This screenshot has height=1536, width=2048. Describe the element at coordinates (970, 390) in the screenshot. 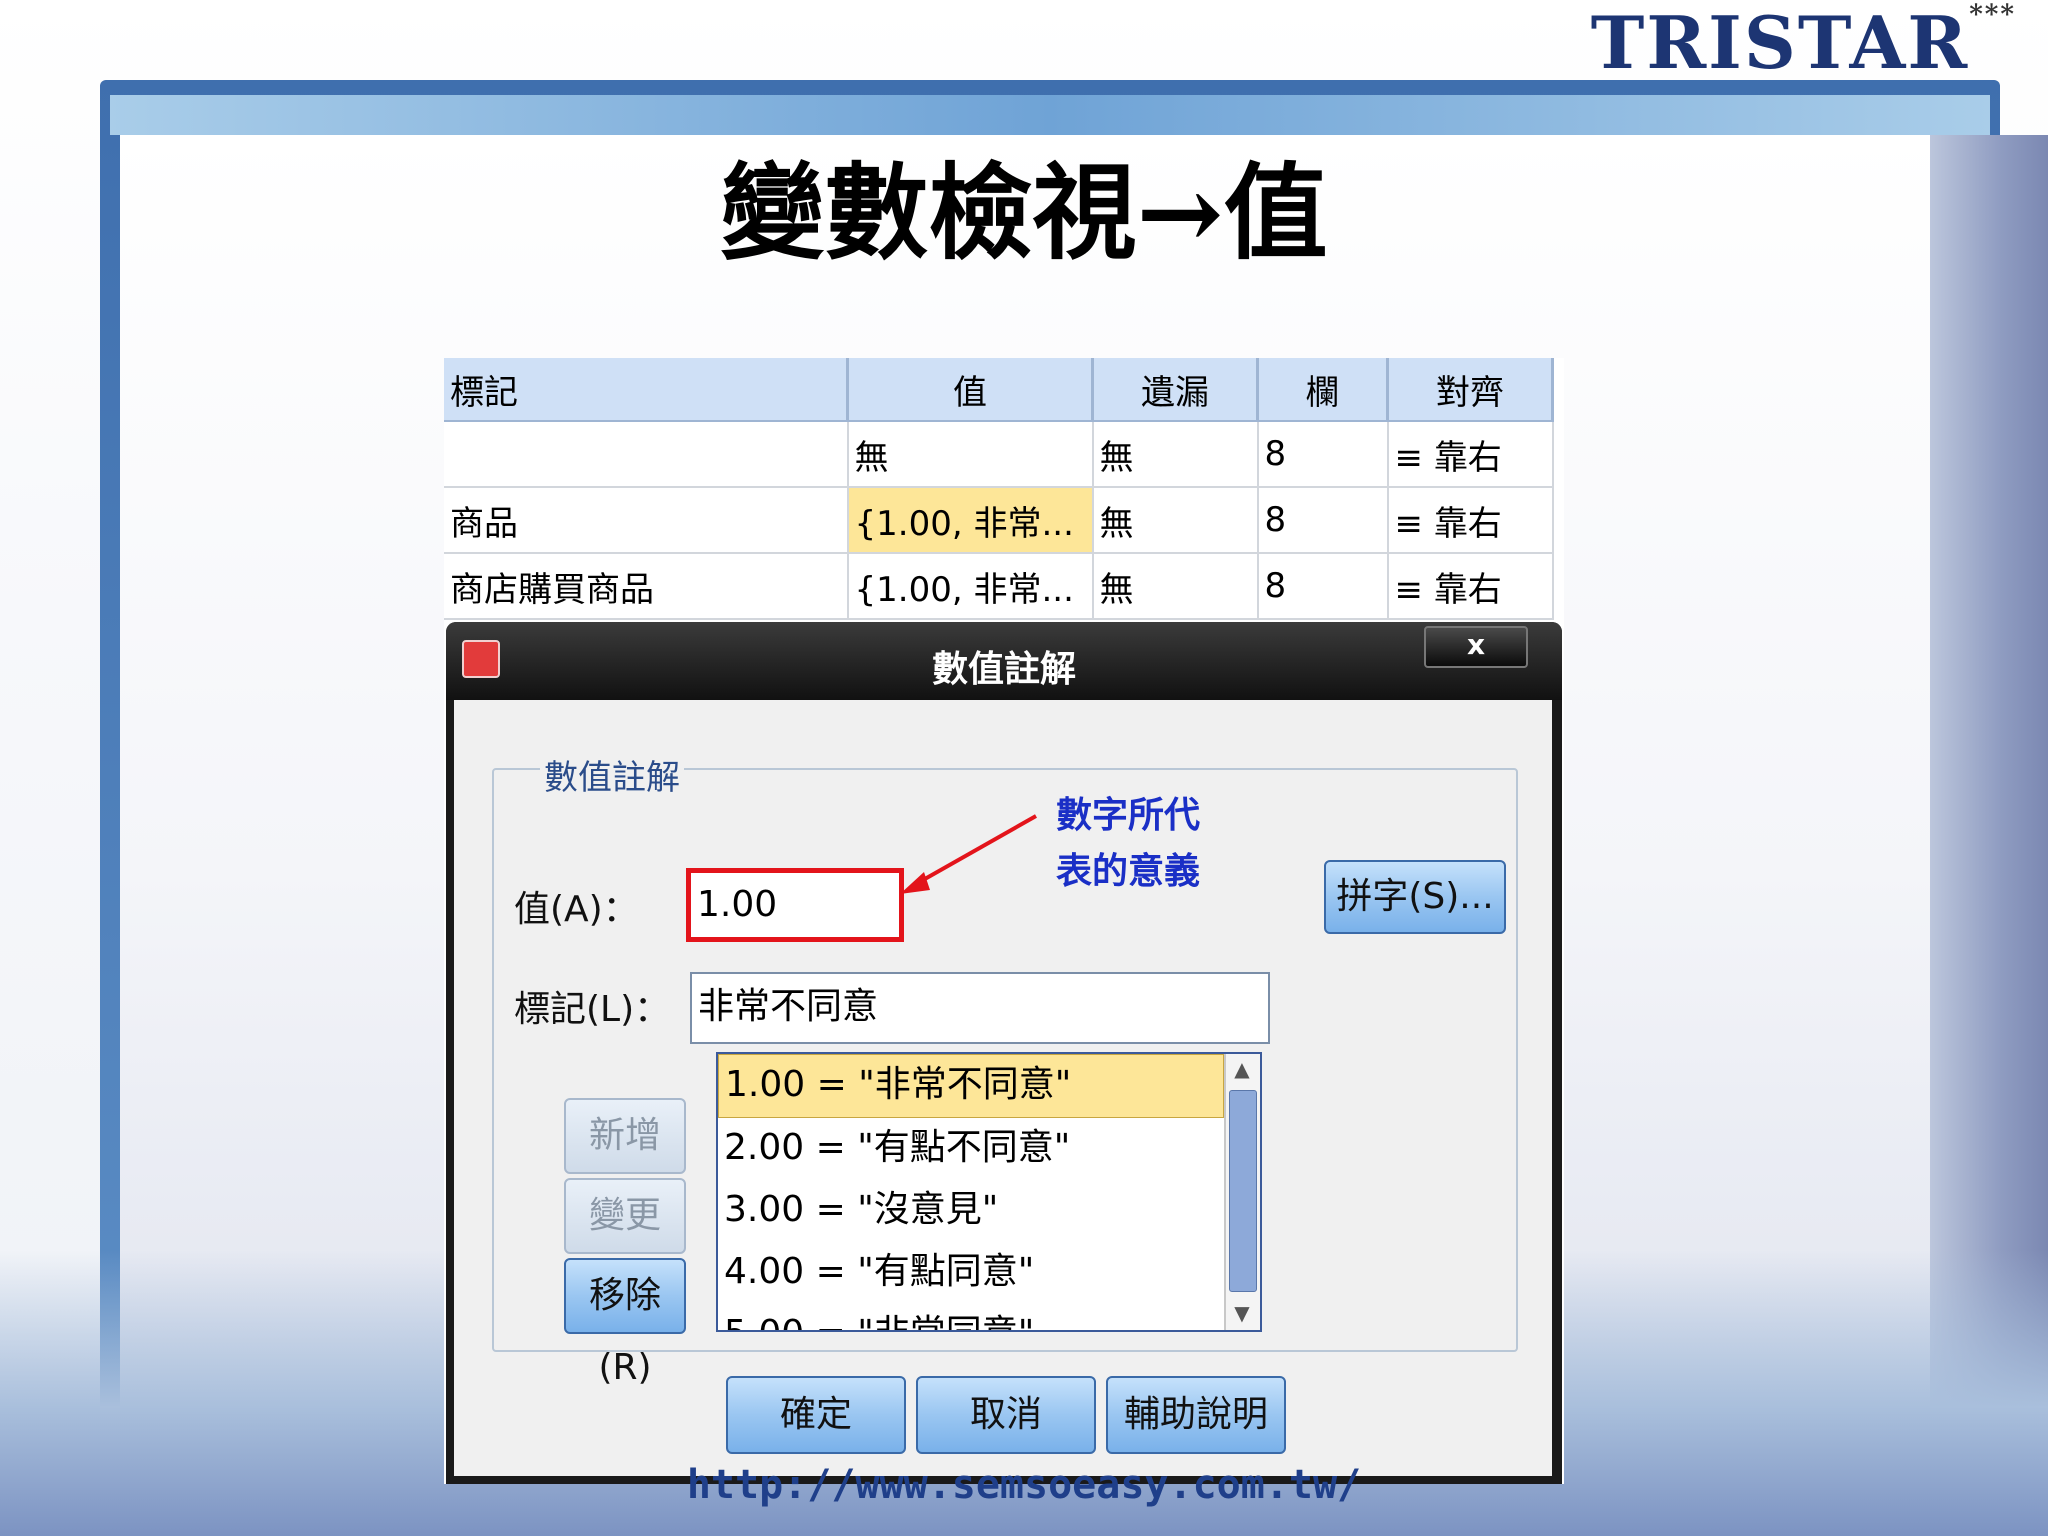

I see `column-header-values: 值` at that location.